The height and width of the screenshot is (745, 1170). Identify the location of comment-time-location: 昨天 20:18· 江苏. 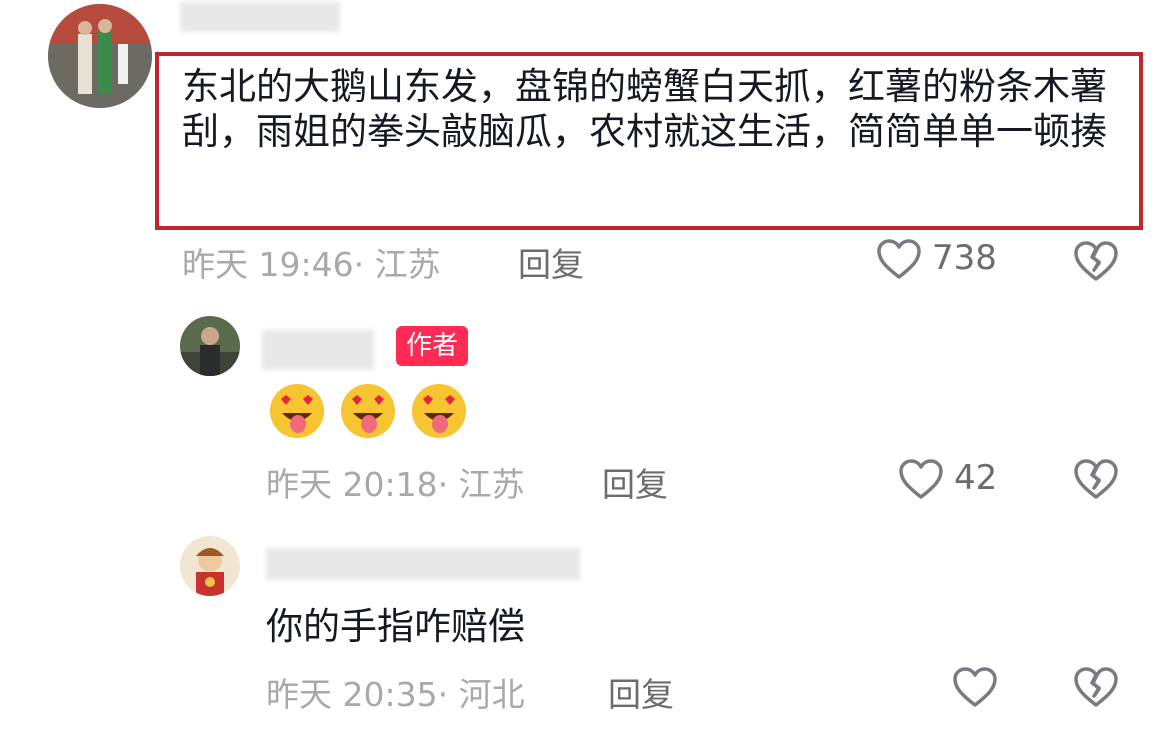
(395, 484).